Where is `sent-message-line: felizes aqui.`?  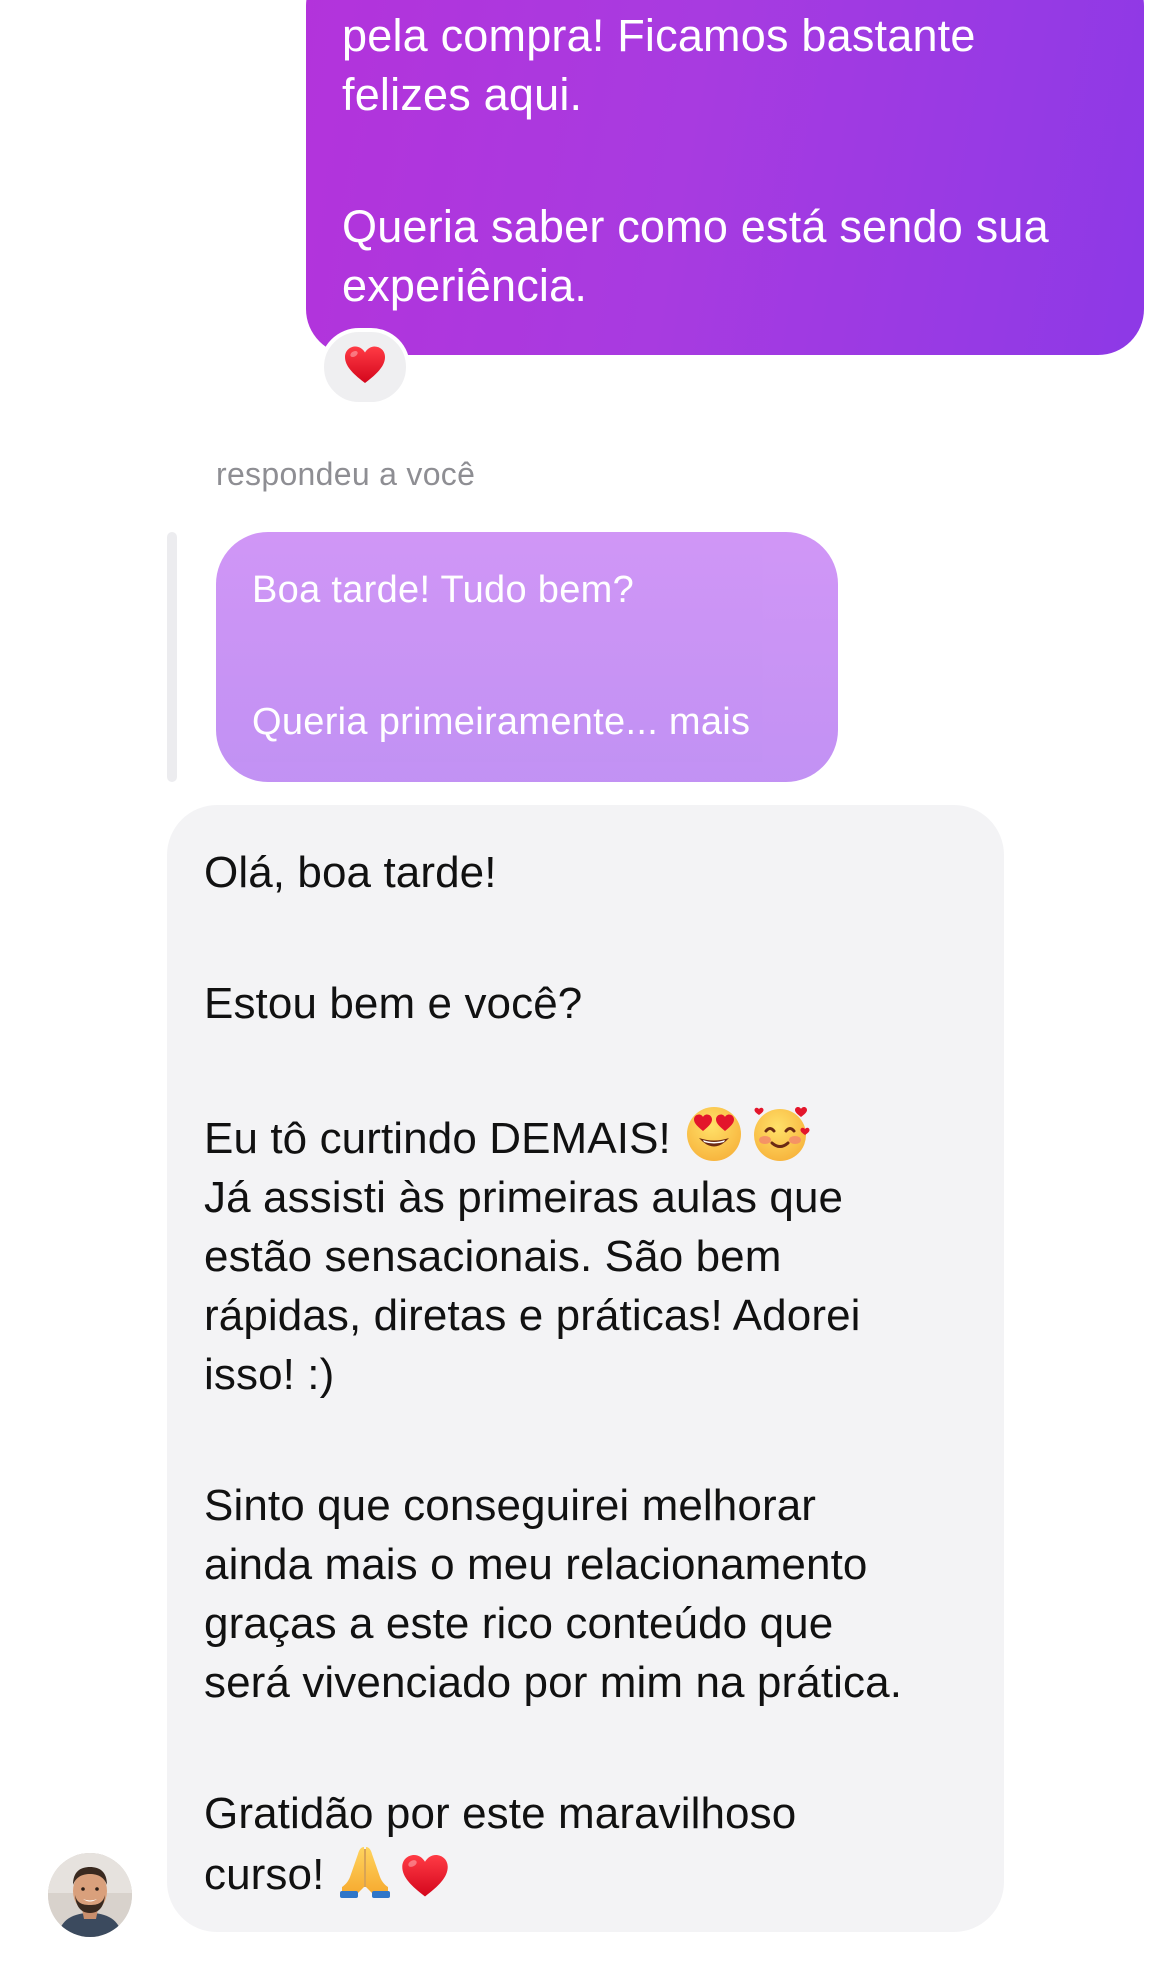 sent-message-line: felizes aqui. is located at coordinates (462, 94).